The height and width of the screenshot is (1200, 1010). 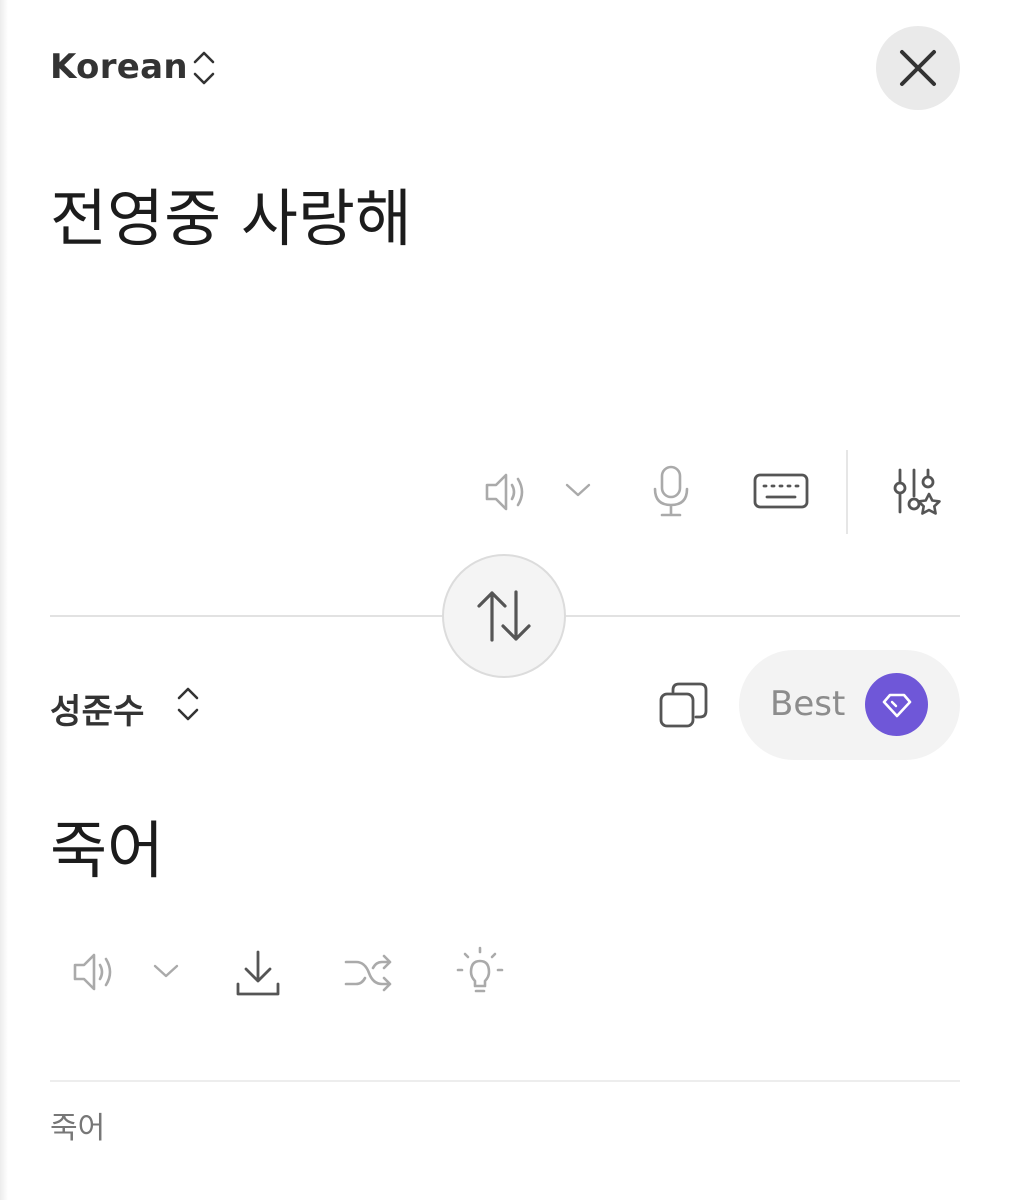 I want to click on footer-divider, so click(x=505, y=1081).